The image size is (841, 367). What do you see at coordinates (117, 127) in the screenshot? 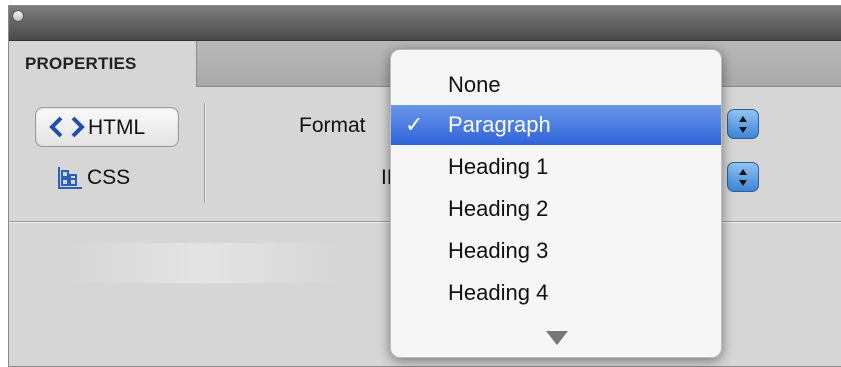
I see `html-mode-label: HTML` at bounding box center [117, 127].